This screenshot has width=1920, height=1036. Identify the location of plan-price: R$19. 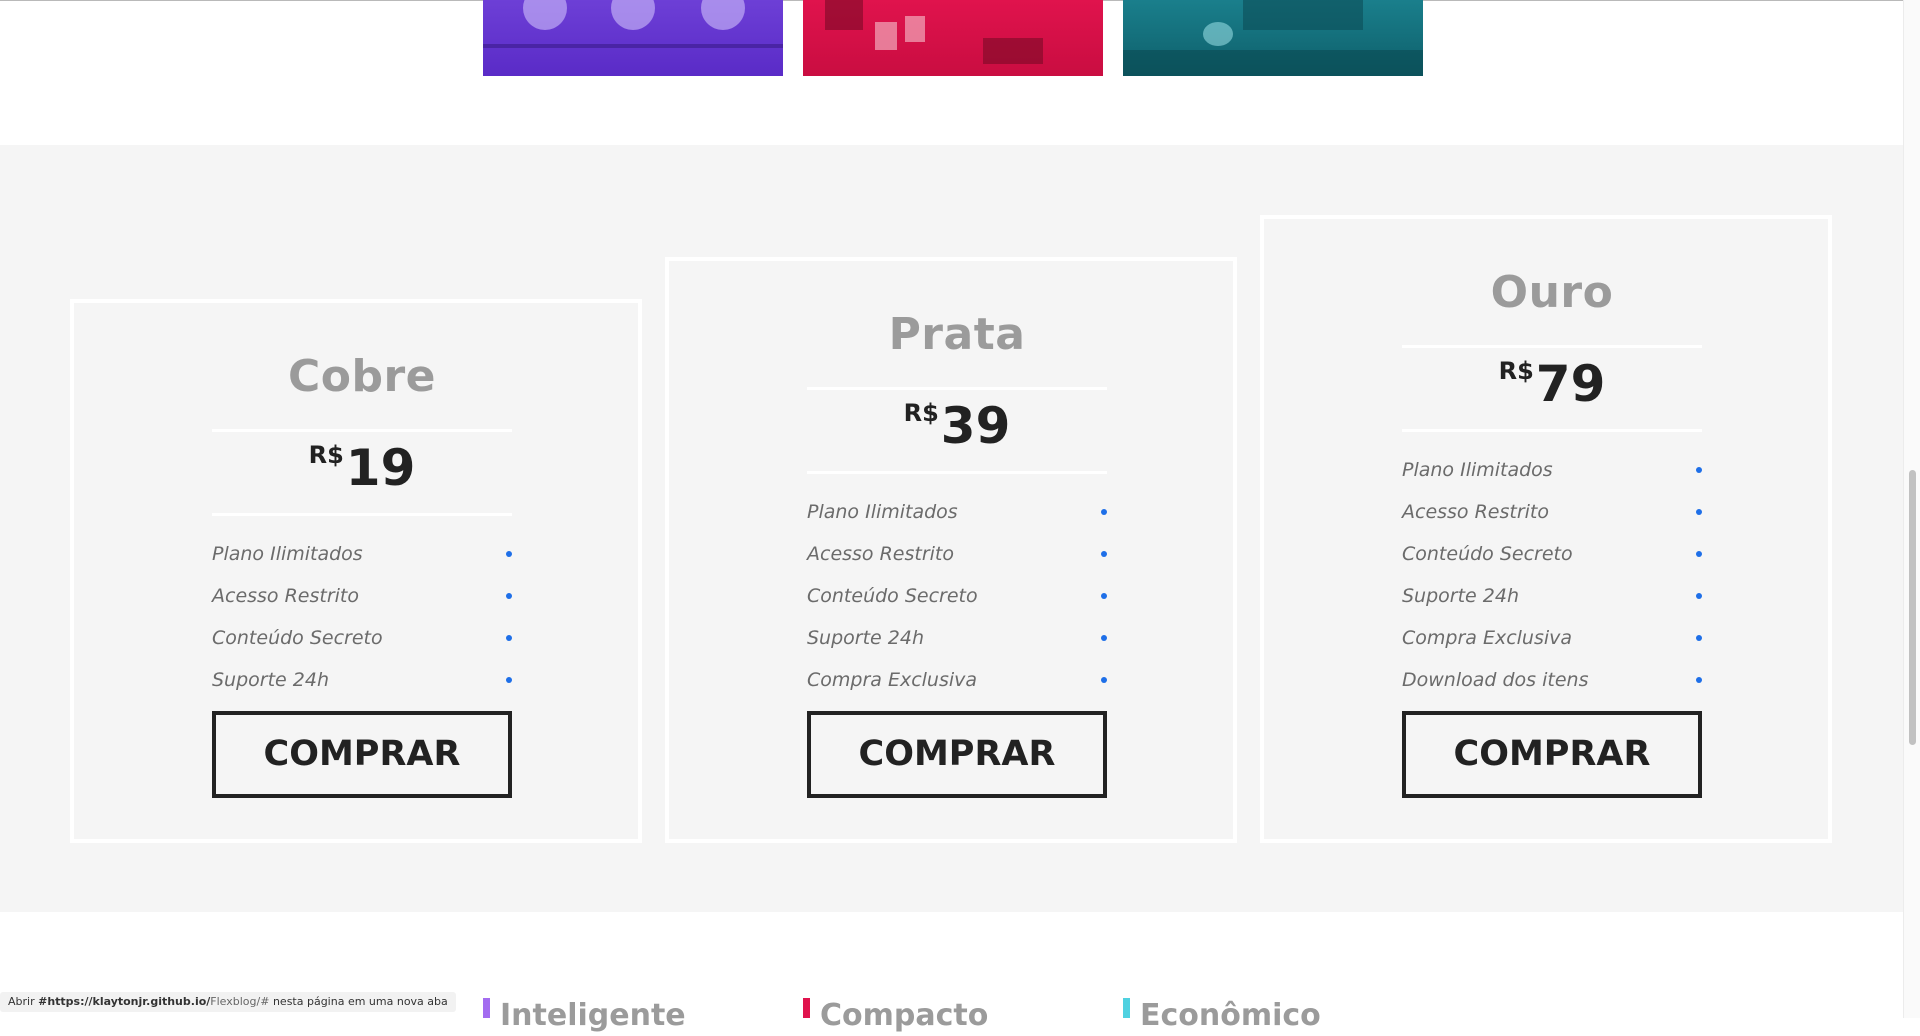
(362, 468).